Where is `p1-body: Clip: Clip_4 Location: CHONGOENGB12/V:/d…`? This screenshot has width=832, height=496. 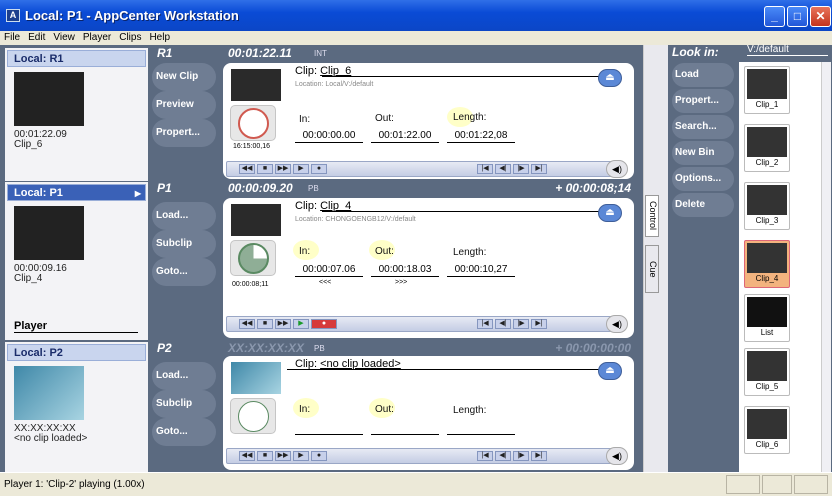 p1-body: Clip: Clip_4 Location: CHONGOENGB12/V:/d… is located at coordinates (428, 268).